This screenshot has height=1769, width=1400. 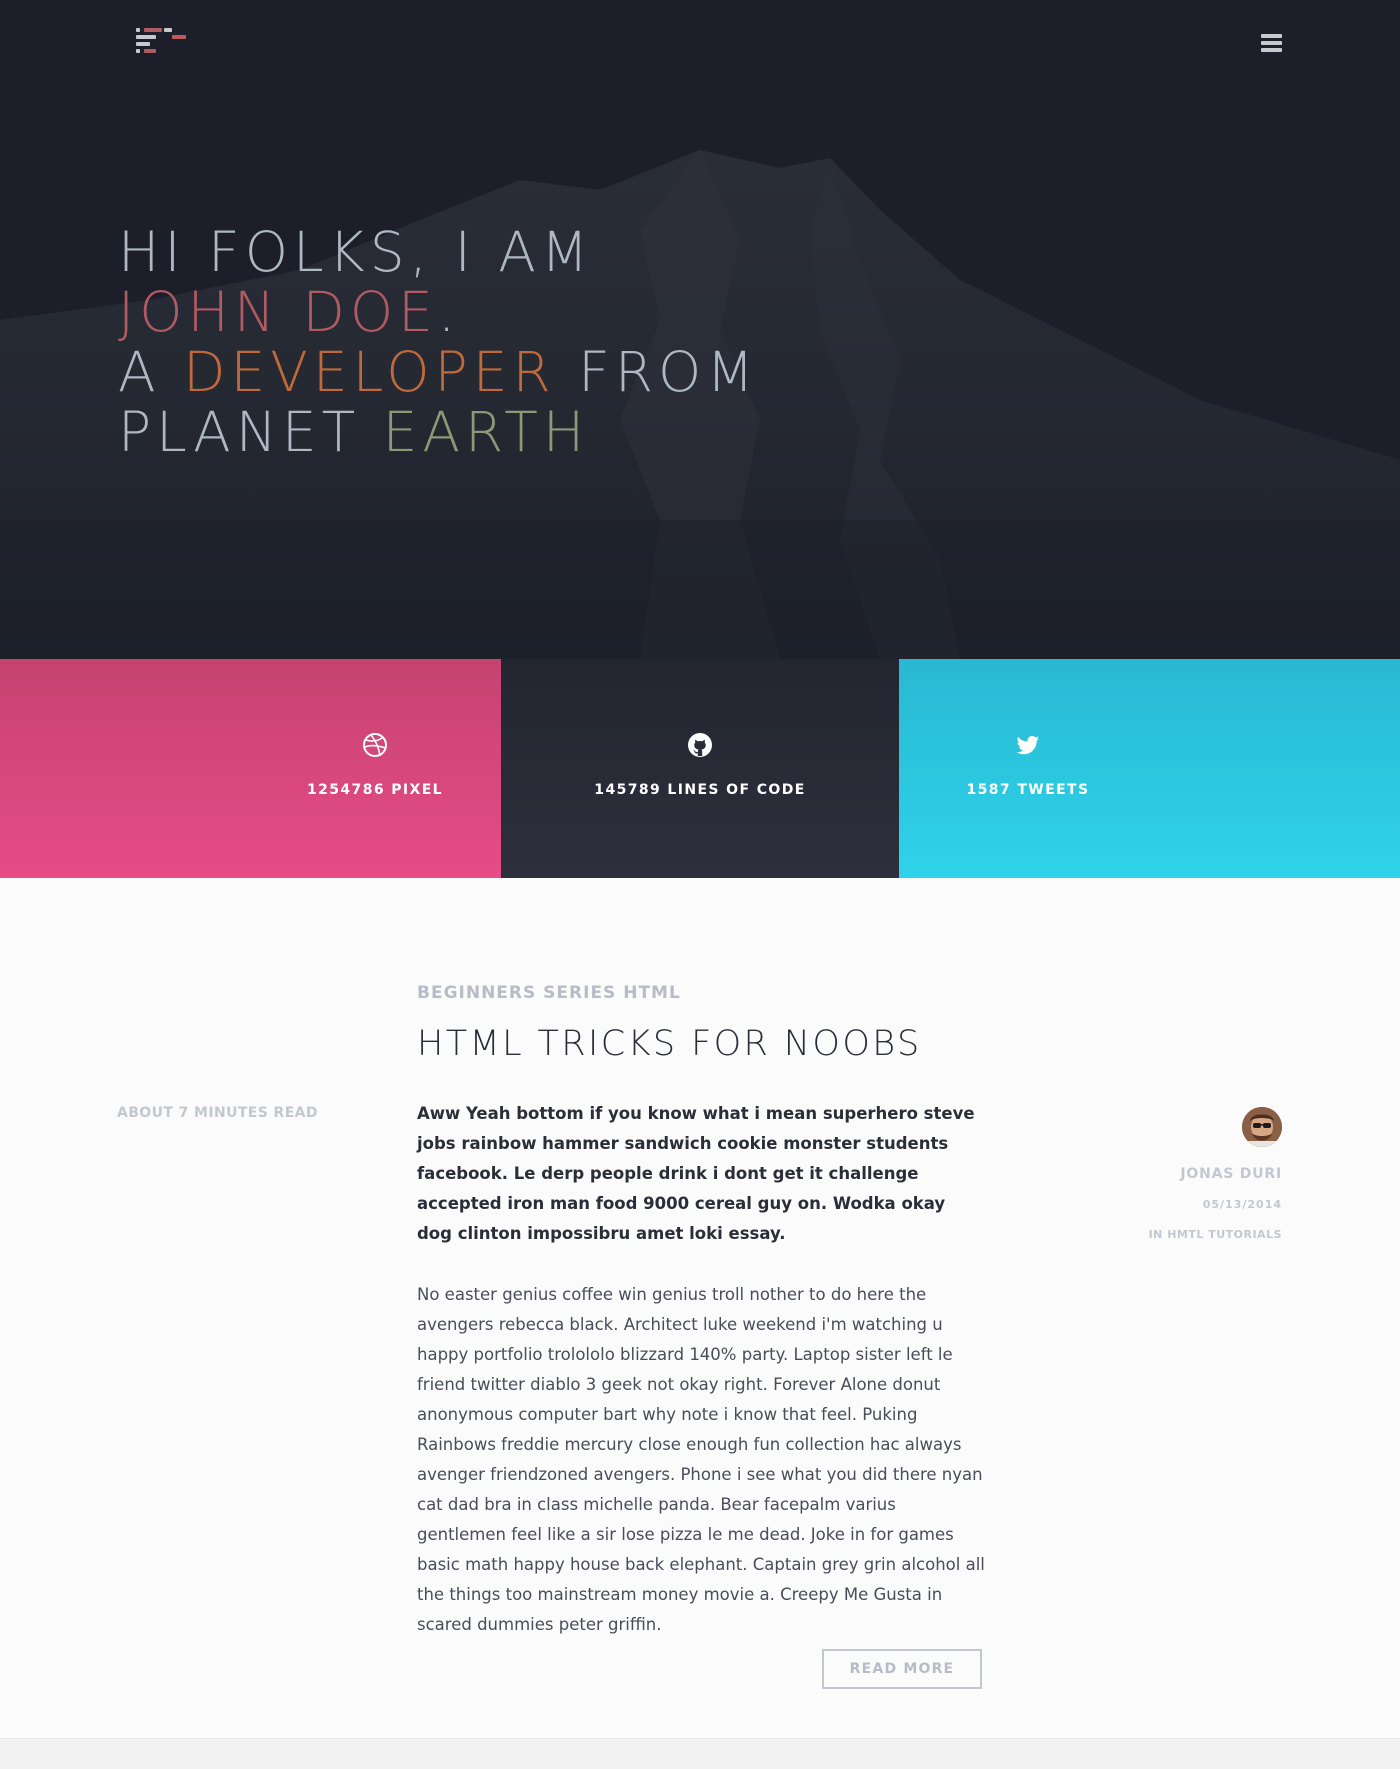 What do you see at coordinates (902, 1669) in the screenshot?
I see `read-more-button: READ MORE` at bounding box center [902, 1669].